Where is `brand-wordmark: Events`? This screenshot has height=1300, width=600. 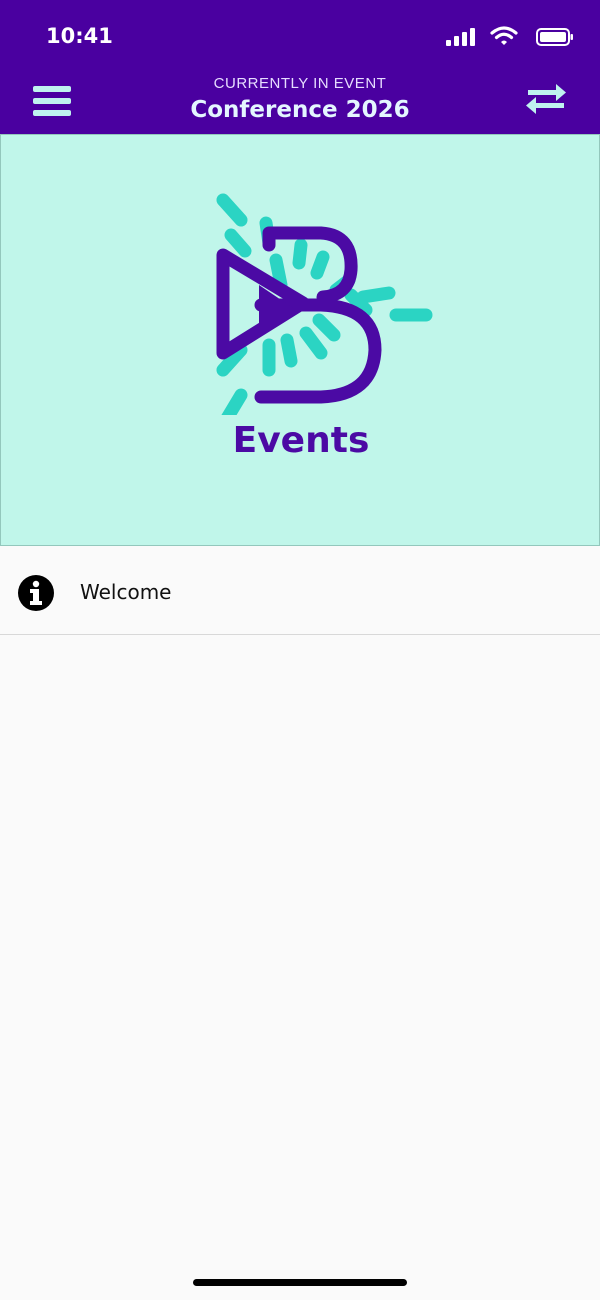
brand-wordmark: Events is located at coordinates (301, 440).